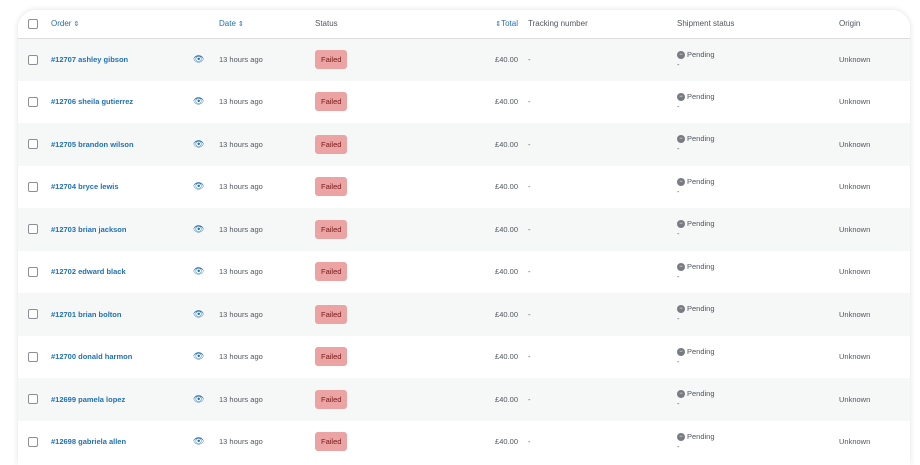 The height and width of the screenshot is (465, 920). What do you see at coordinates (267, 24) in the screenshot?
I see `column-date: Date ⇕` at bounding box center [267, 24].